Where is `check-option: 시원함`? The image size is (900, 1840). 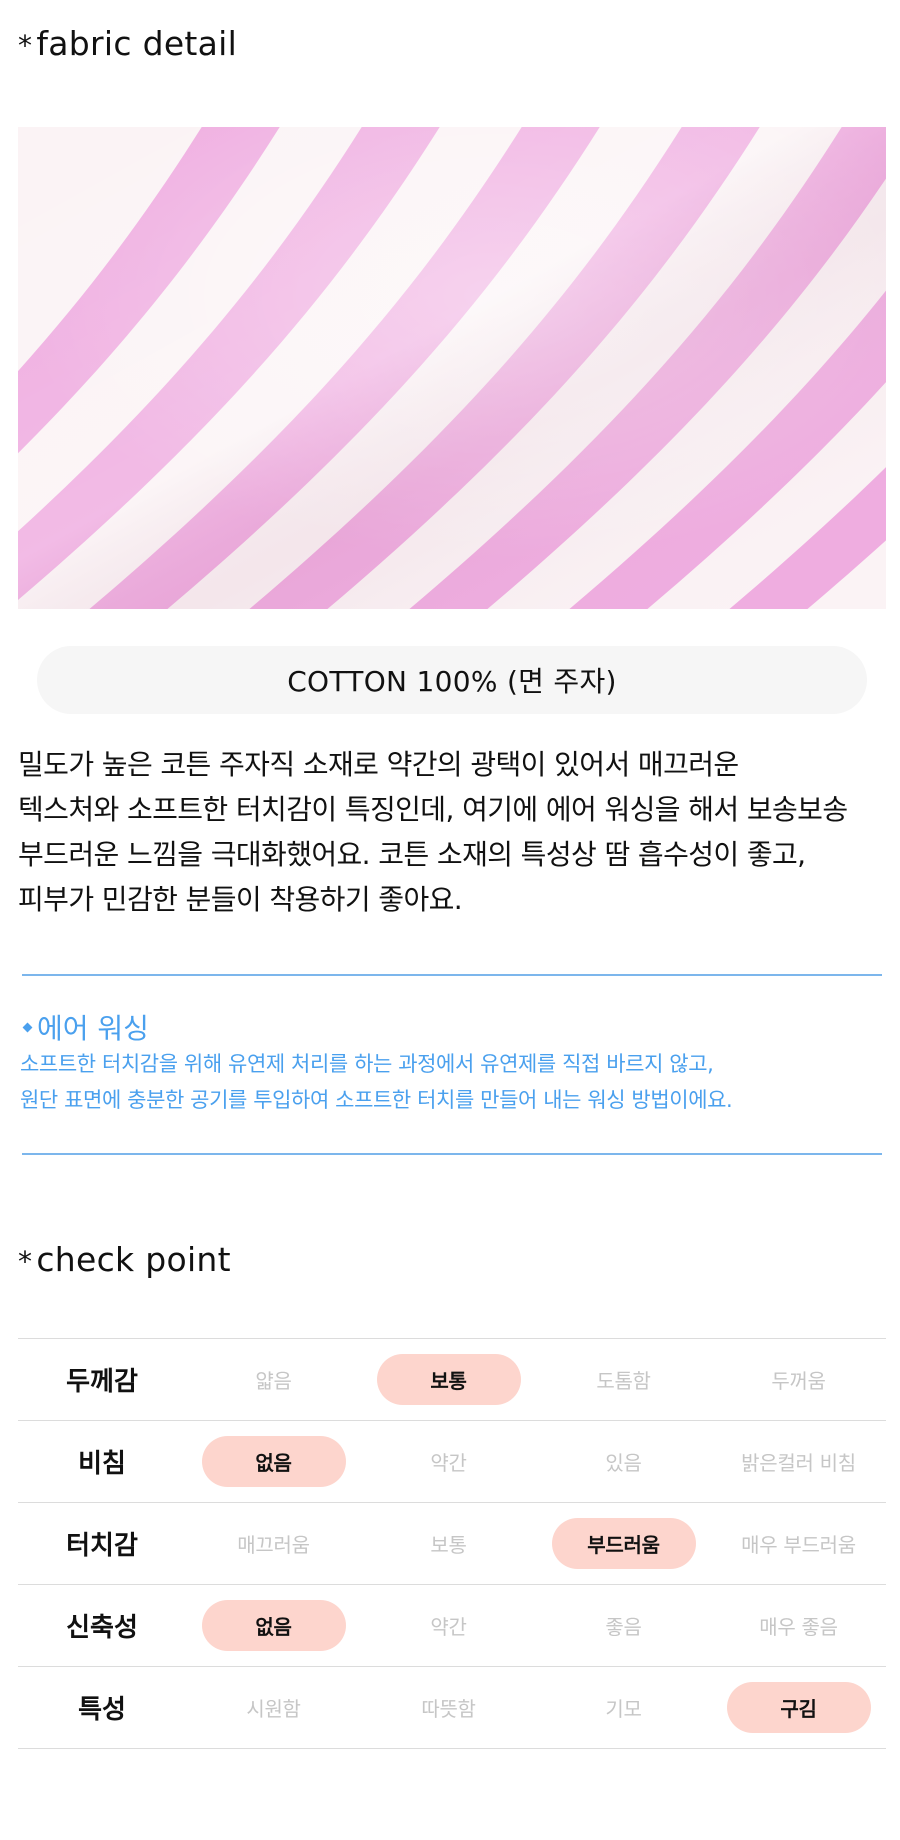 check-option: 시원함 is located at coordinates (273, 1707).